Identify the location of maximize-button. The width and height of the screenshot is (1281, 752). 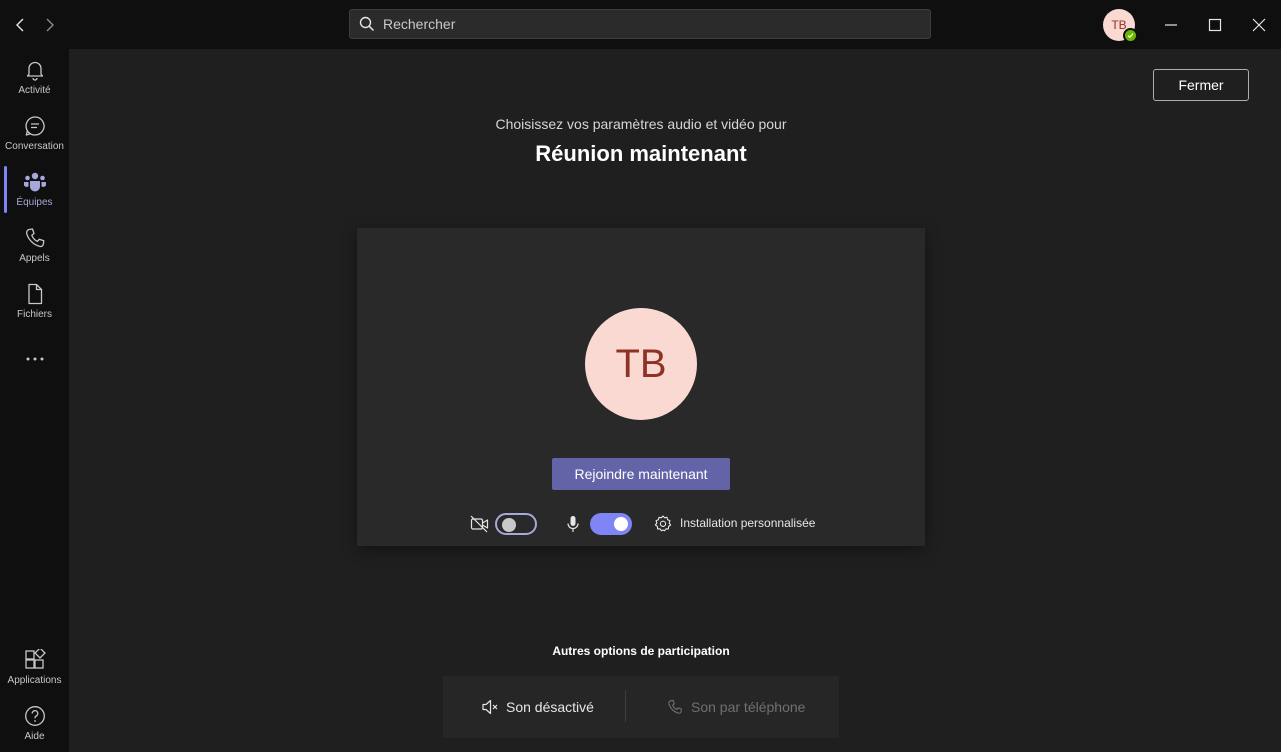
(1215, 25).